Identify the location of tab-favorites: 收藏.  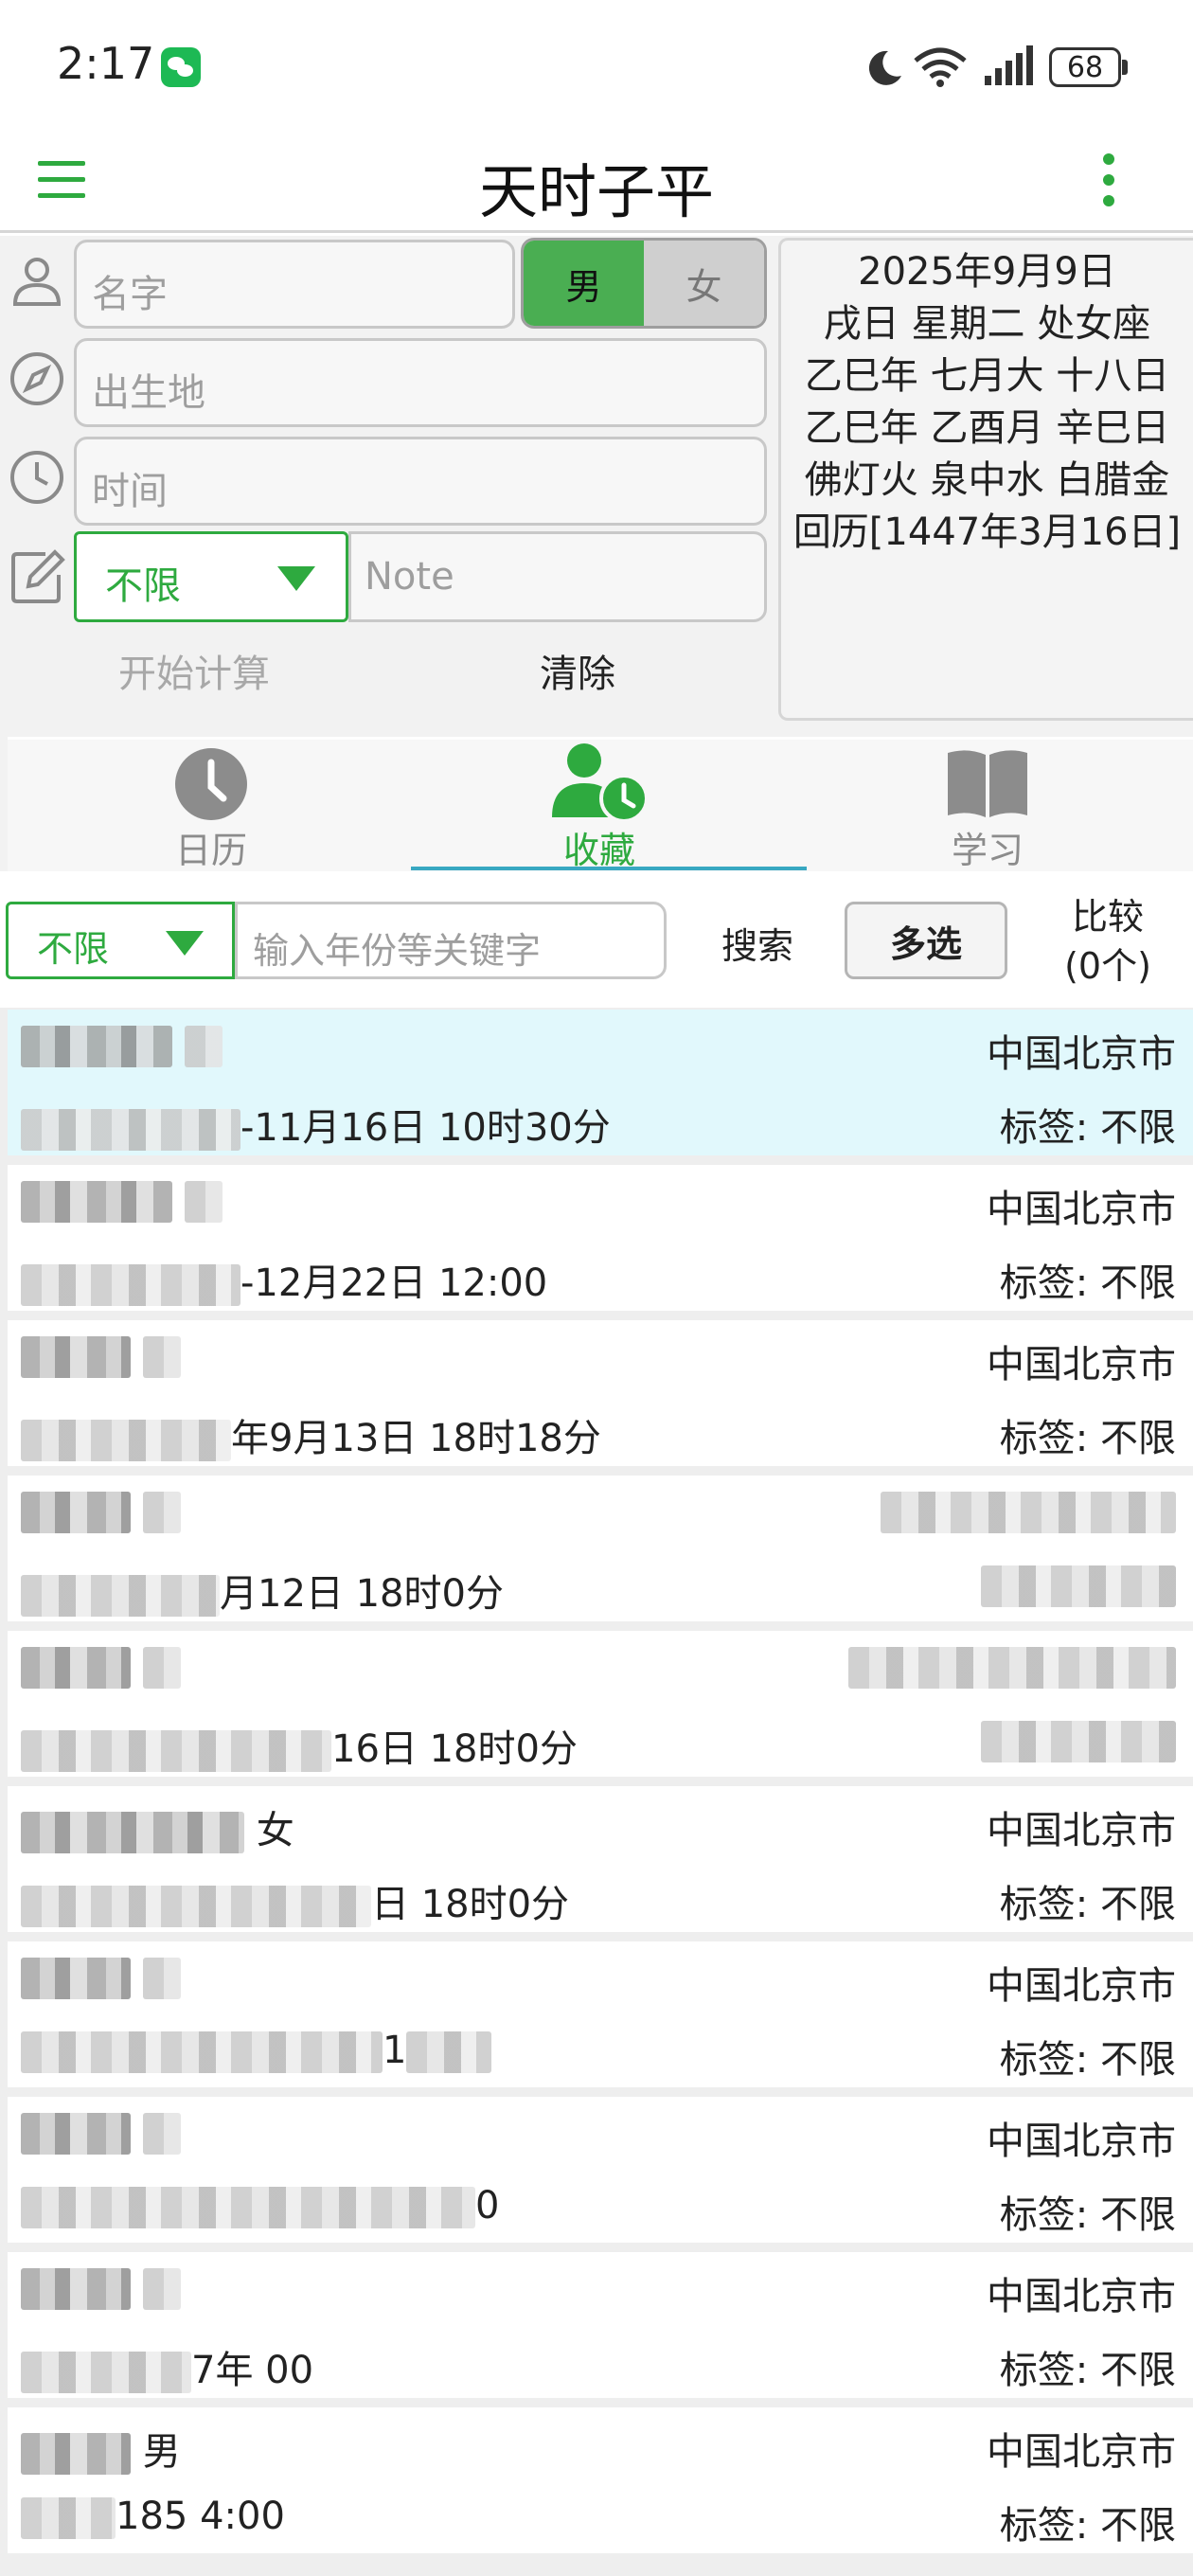
(599, 807).